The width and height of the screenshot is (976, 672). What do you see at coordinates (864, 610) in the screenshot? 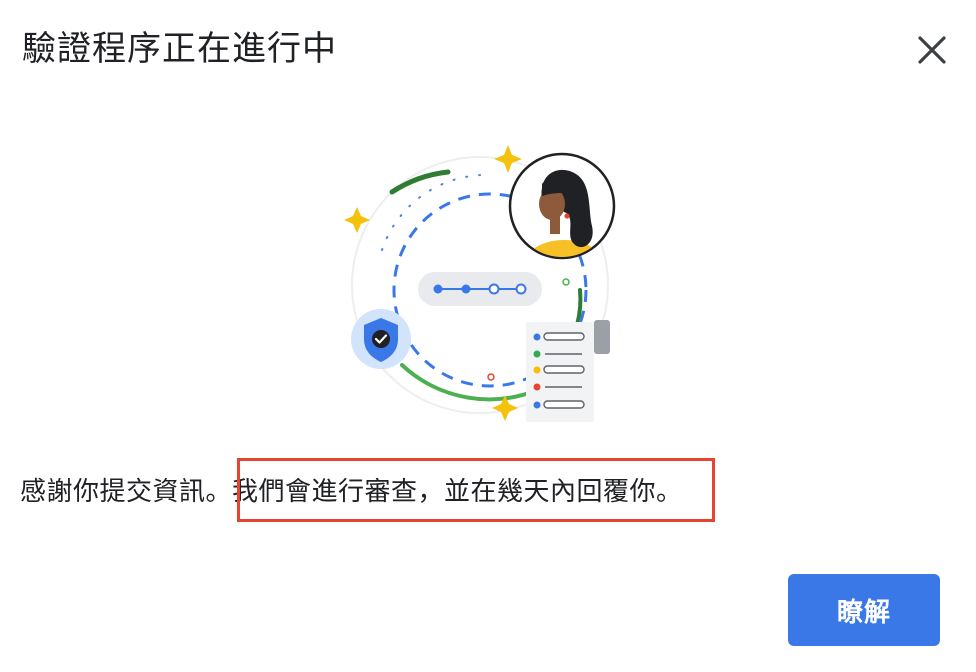
I see `ok-button: 瞭解` at bounding box center [864, 610].